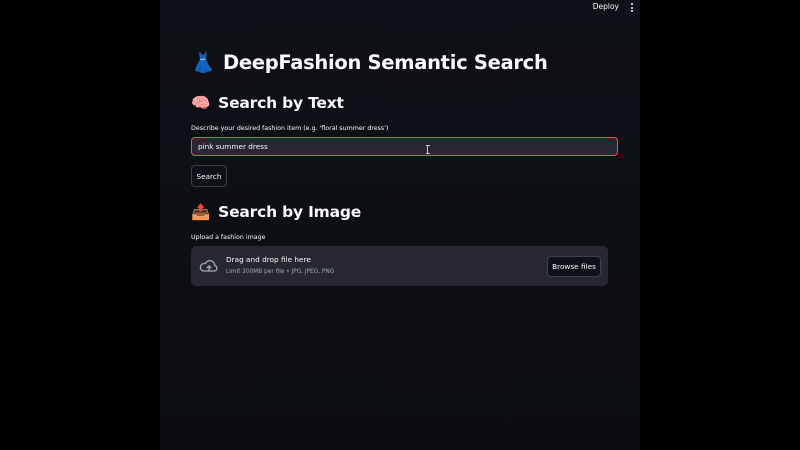 Image resolution: width=800 pixels, height=450 pixels. What do you see at coordinates (201, 103) in the screenshot?
I see `brain-icon: 🧠` at bounding box center [201, 103].